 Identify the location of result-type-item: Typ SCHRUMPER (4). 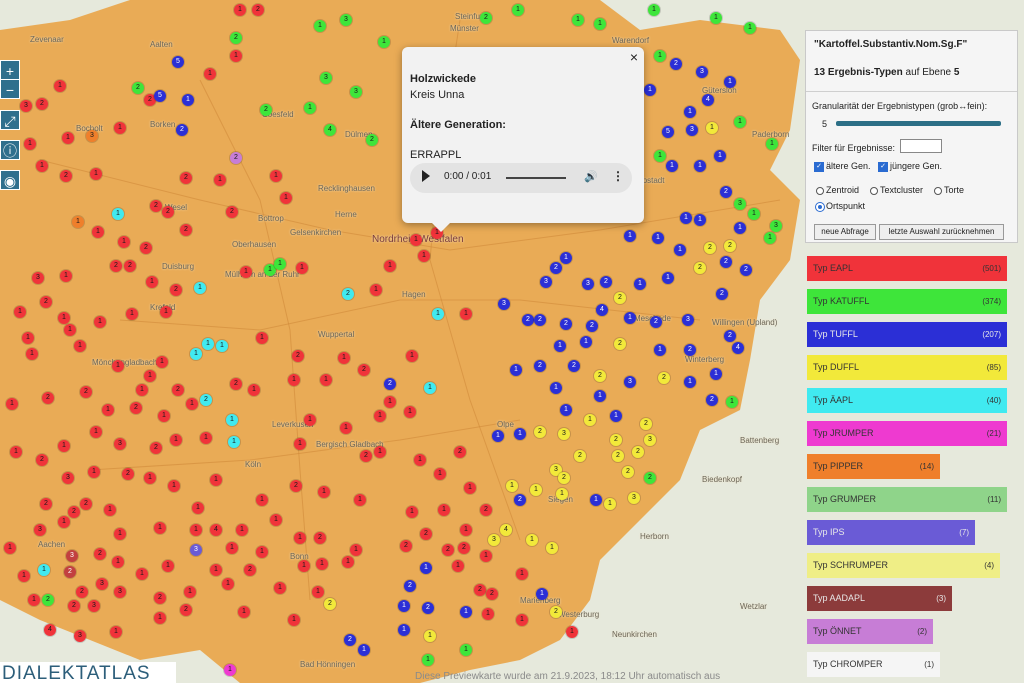
(903, 565).